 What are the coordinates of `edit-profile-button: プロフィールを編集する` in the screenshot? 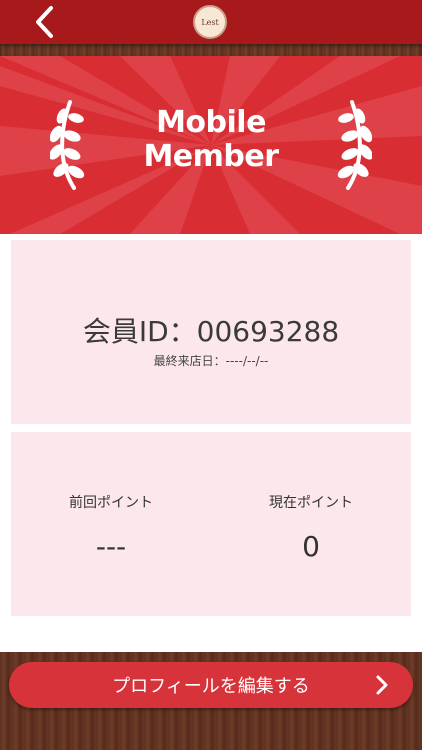 It's located at (211, 685).